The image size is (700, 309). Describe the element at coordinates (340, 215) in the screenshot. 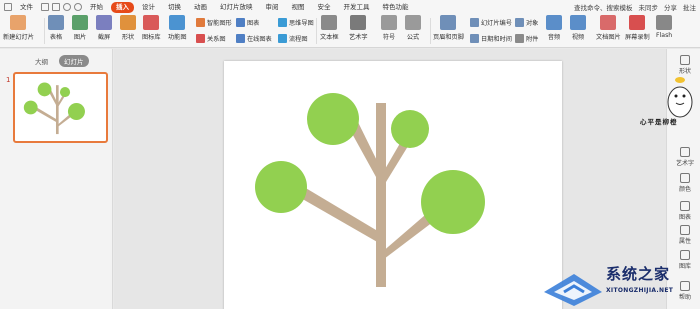

I see `branch-lower-left` at that location.